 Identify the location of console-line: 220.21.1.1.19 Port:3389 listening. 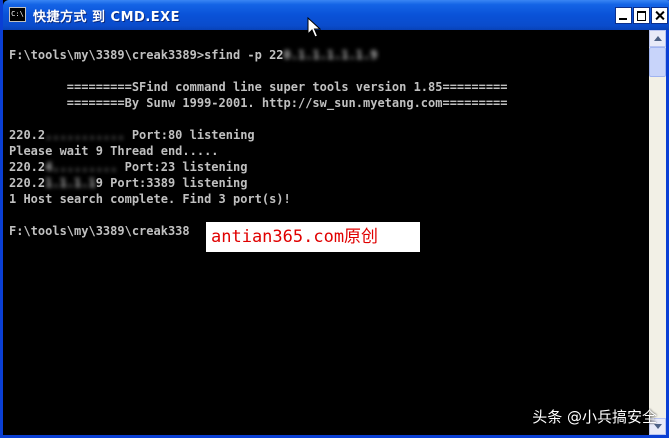
(258, 183).